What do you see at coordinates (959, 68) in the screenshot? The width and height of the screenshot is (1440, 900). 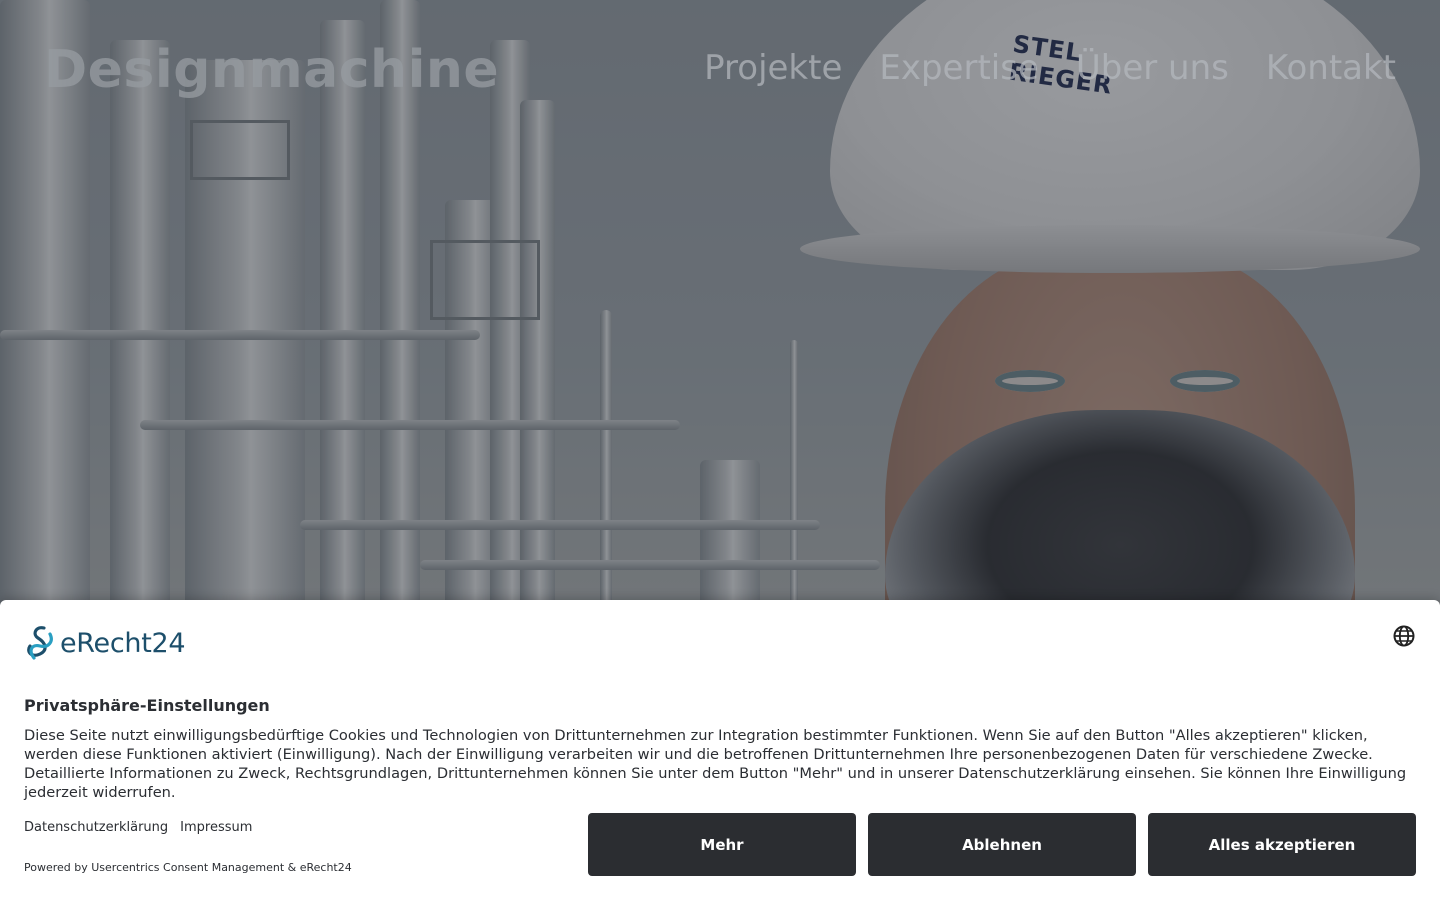 I see `nav-item-expertise: Expertise` at bounding box center [959, 68].